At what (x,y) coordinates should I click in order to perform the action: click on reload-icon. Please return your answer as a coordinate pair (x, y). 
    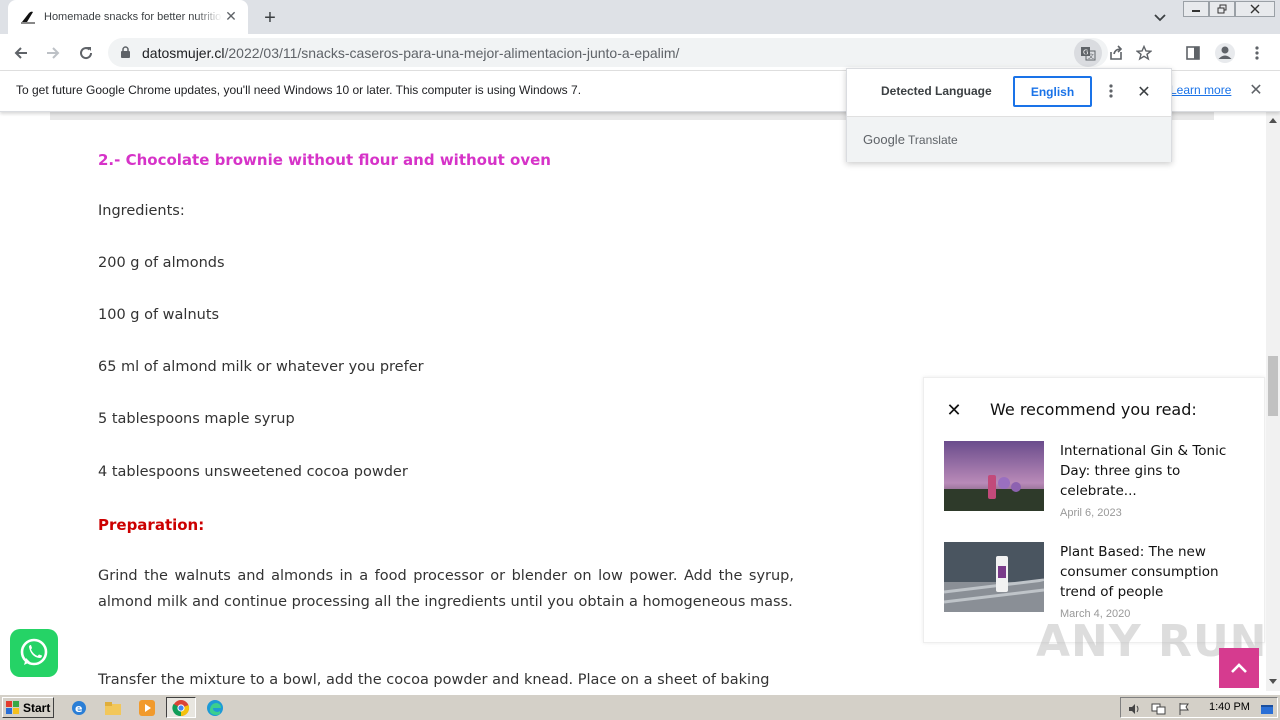
    Looking at the image, I should click on (86, 53).